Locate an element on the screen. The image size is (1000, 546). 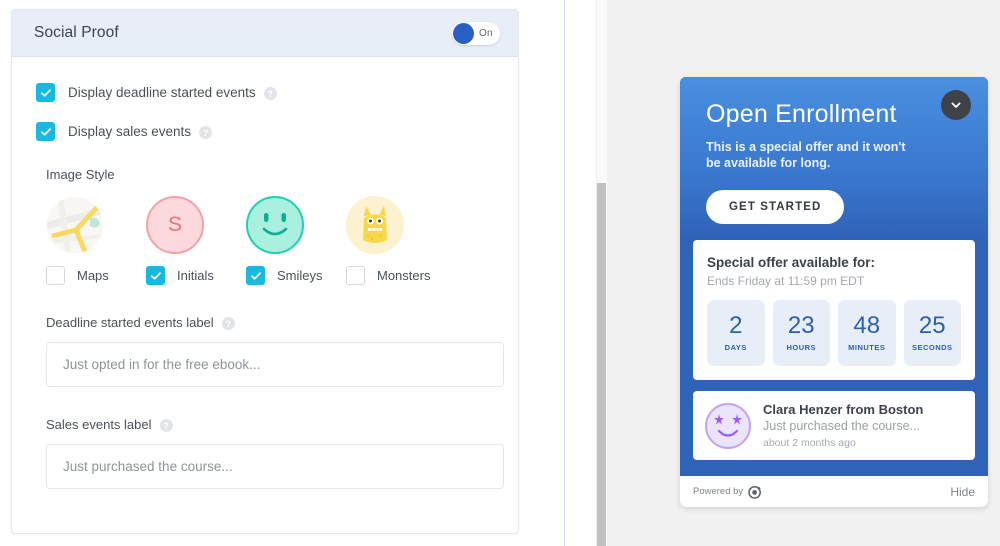
image-style-pick-initials: Initials is located at coordinates (196, 275).